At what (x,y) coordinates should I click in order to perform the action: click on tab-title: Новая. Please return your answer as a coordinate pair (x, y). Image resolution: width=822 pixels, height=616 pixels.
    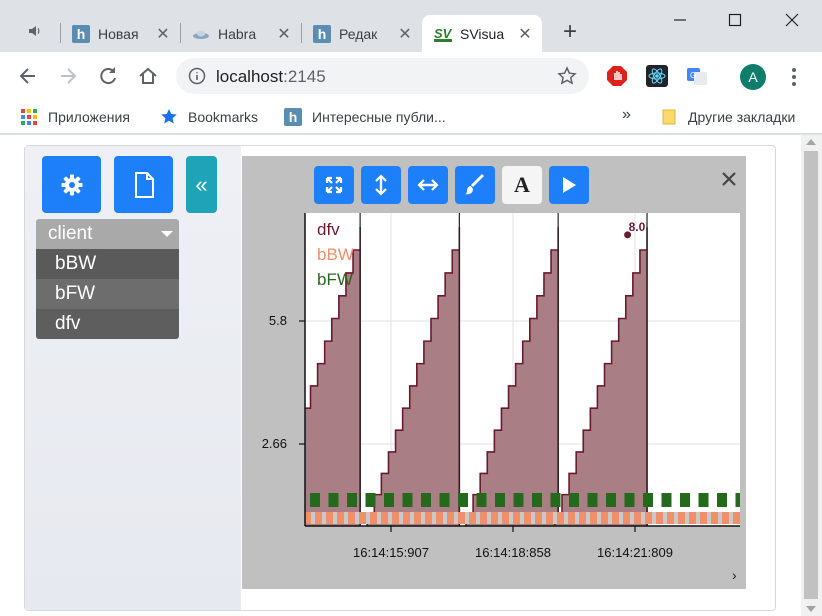
    Looking at the image, I should click on (118, 33).